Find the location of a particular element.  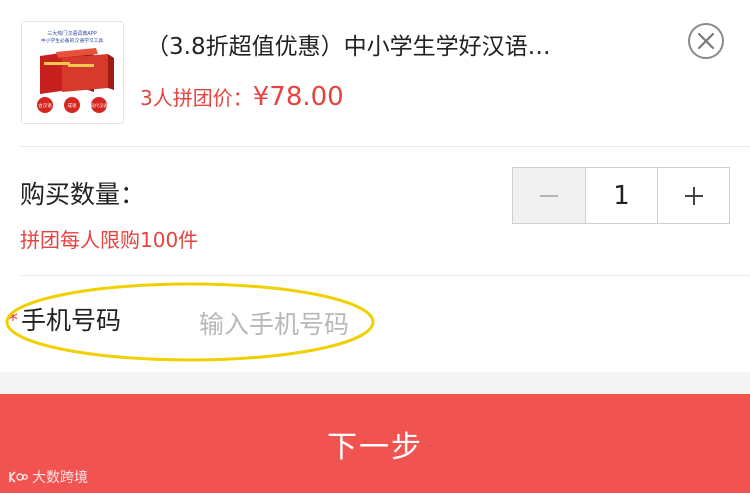

plus-icon is located at coordinates (693, 195).